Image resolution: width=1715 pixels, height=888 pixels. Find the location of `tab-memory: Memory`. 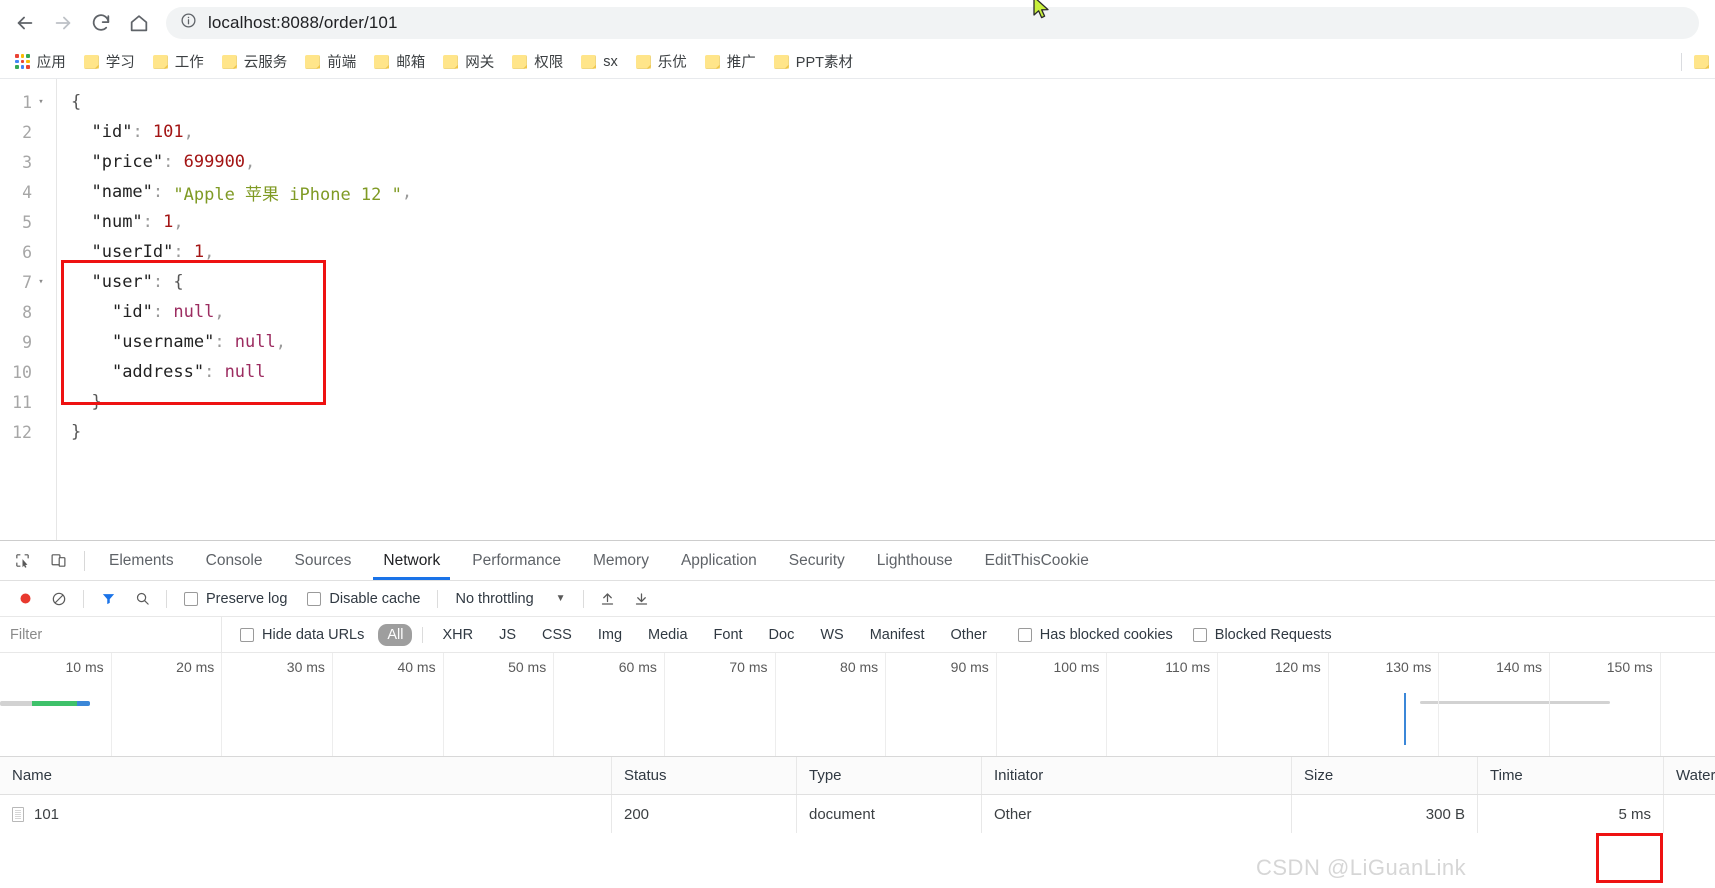

tab-memory: Memory is located at coordinates (621, 560).